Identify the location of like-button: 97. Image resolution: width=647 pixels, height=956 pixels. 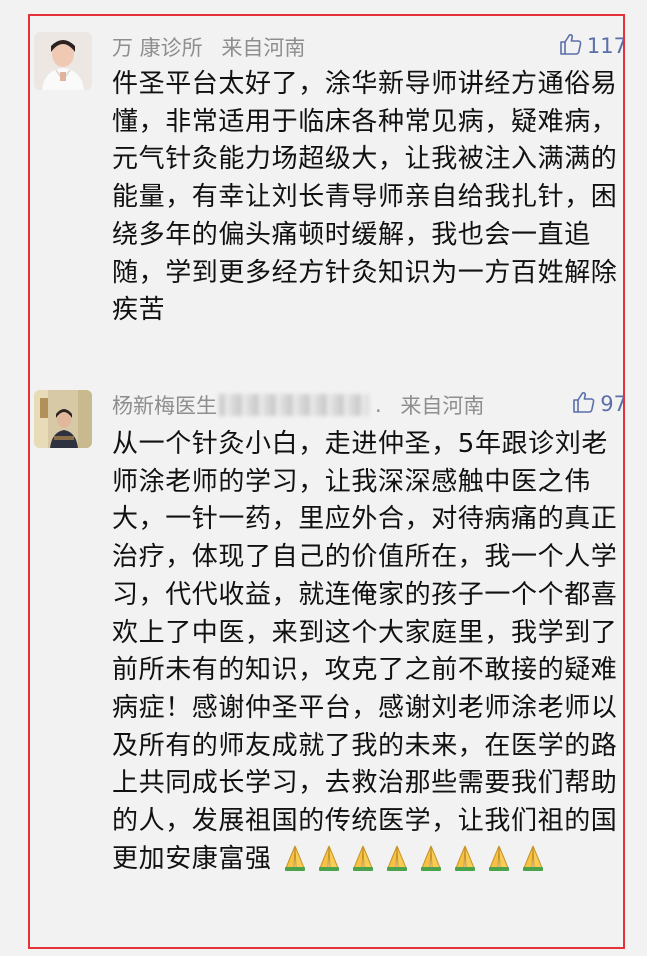
(598, 403).